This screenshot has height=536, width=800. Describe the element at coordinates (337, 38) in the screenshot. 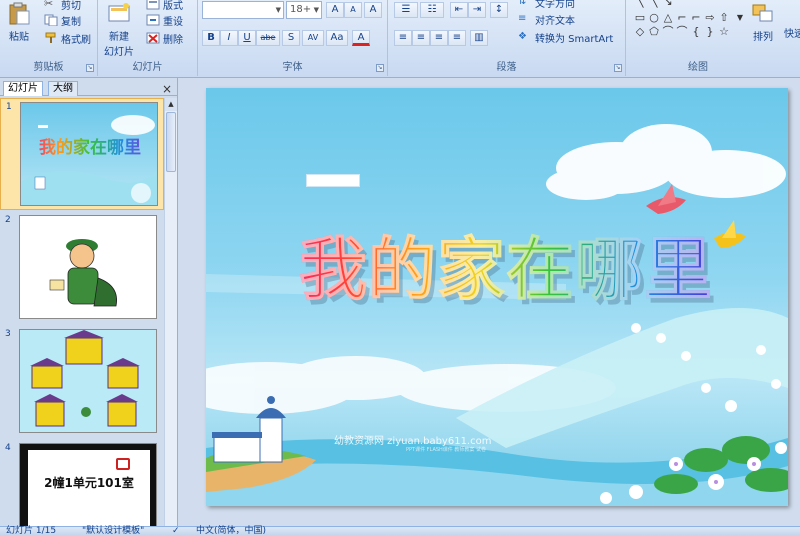

I see `change-case-button: Aa` at that location.